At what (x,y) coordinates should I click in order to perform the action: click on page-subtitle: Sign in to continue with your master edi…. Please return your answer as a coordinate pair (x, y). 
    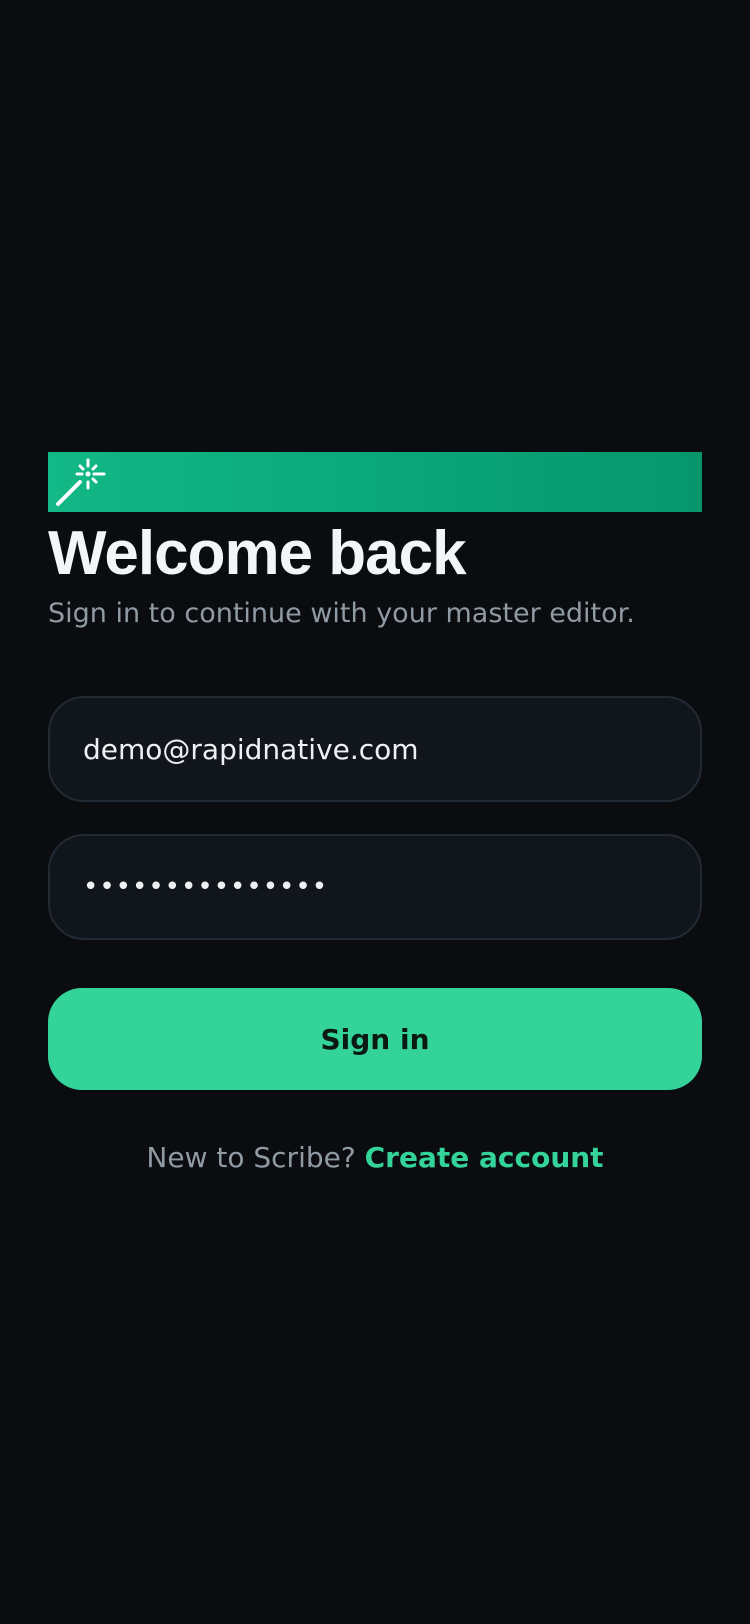
    Looking at the image, I should click on (341, 613).